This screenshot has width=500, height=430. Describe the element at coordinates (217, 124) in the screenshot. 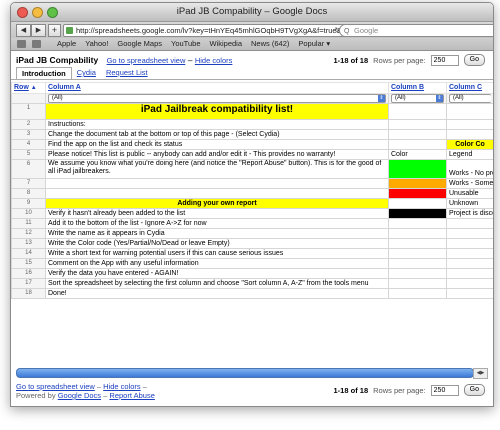

I see `table-cell: Instructions:` at that location.